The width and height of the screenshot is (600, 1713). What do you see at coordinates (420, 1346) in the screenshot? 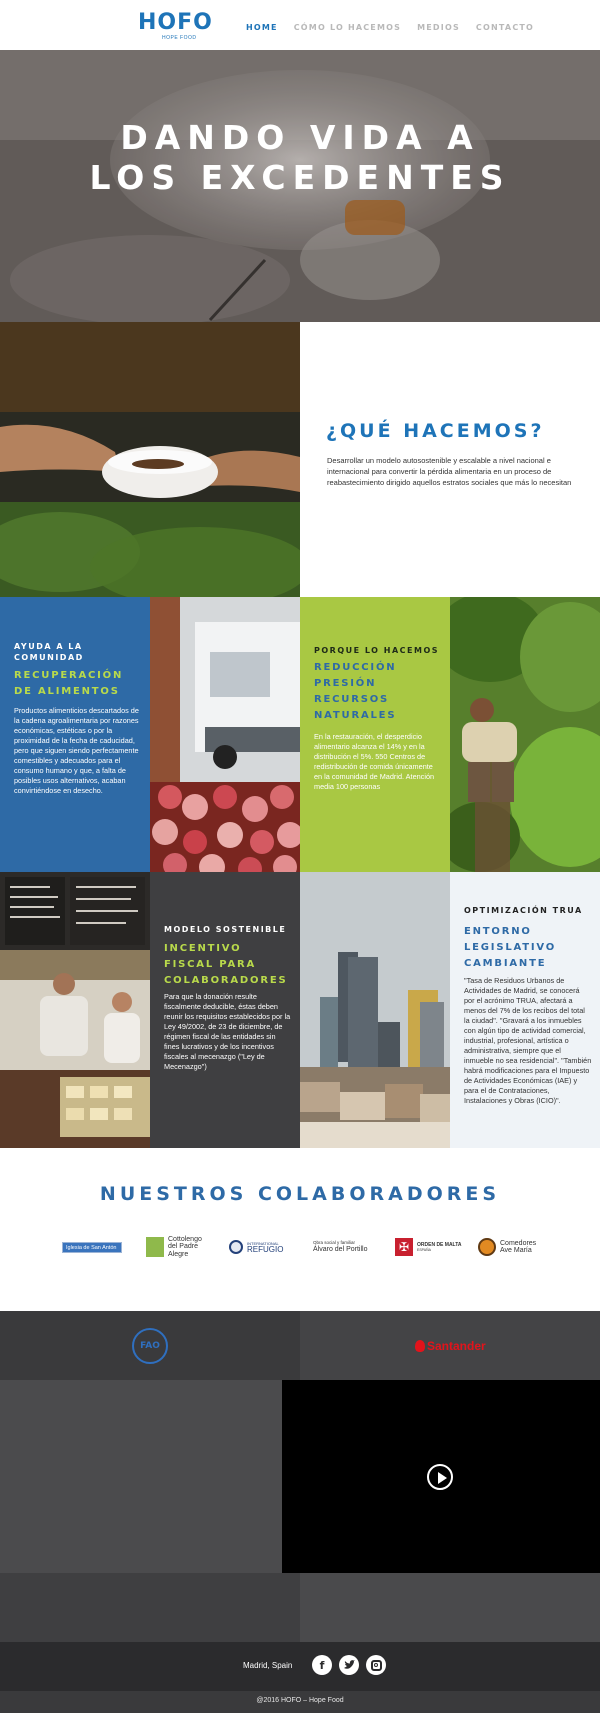
I see `santander-flame-icon` at bounding box center [420, 1346].